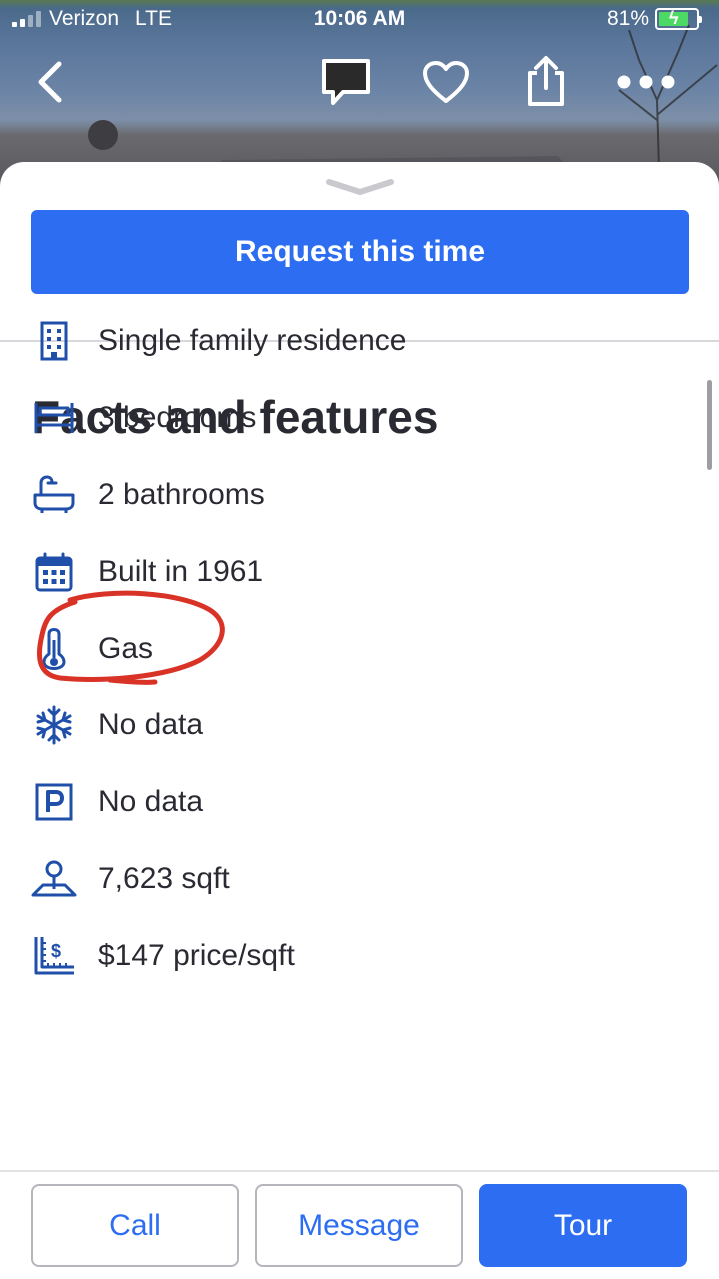 The height and width of the screenshot is (1279, 719). Describe the element at coordinates (126, 648) in the screenshot. I see `fact-text: Gas` at that location.